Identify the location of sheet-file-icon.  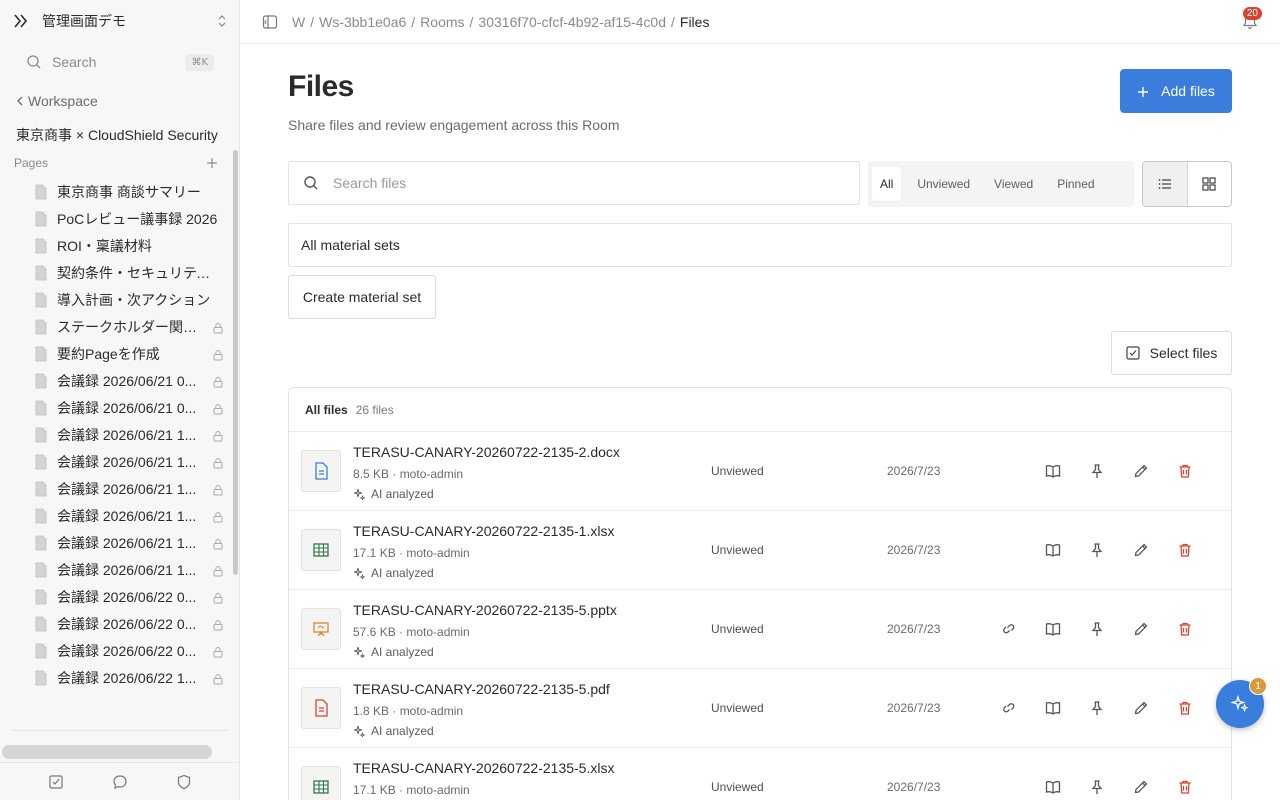
(321, 783).